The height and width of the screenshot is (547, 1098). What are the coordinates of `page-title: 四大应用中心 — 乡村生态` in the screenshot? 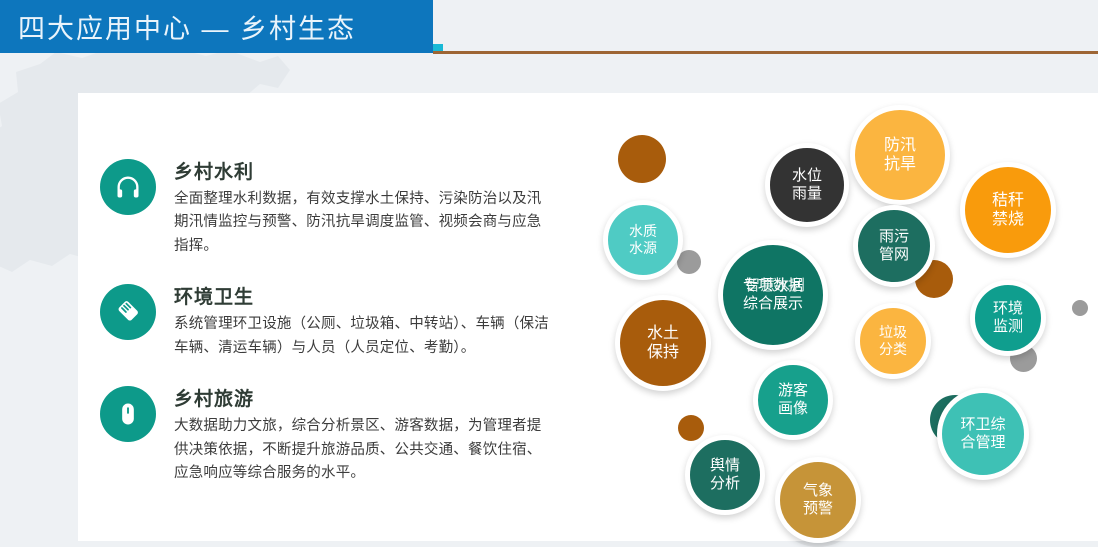 It's located at (187, 29).